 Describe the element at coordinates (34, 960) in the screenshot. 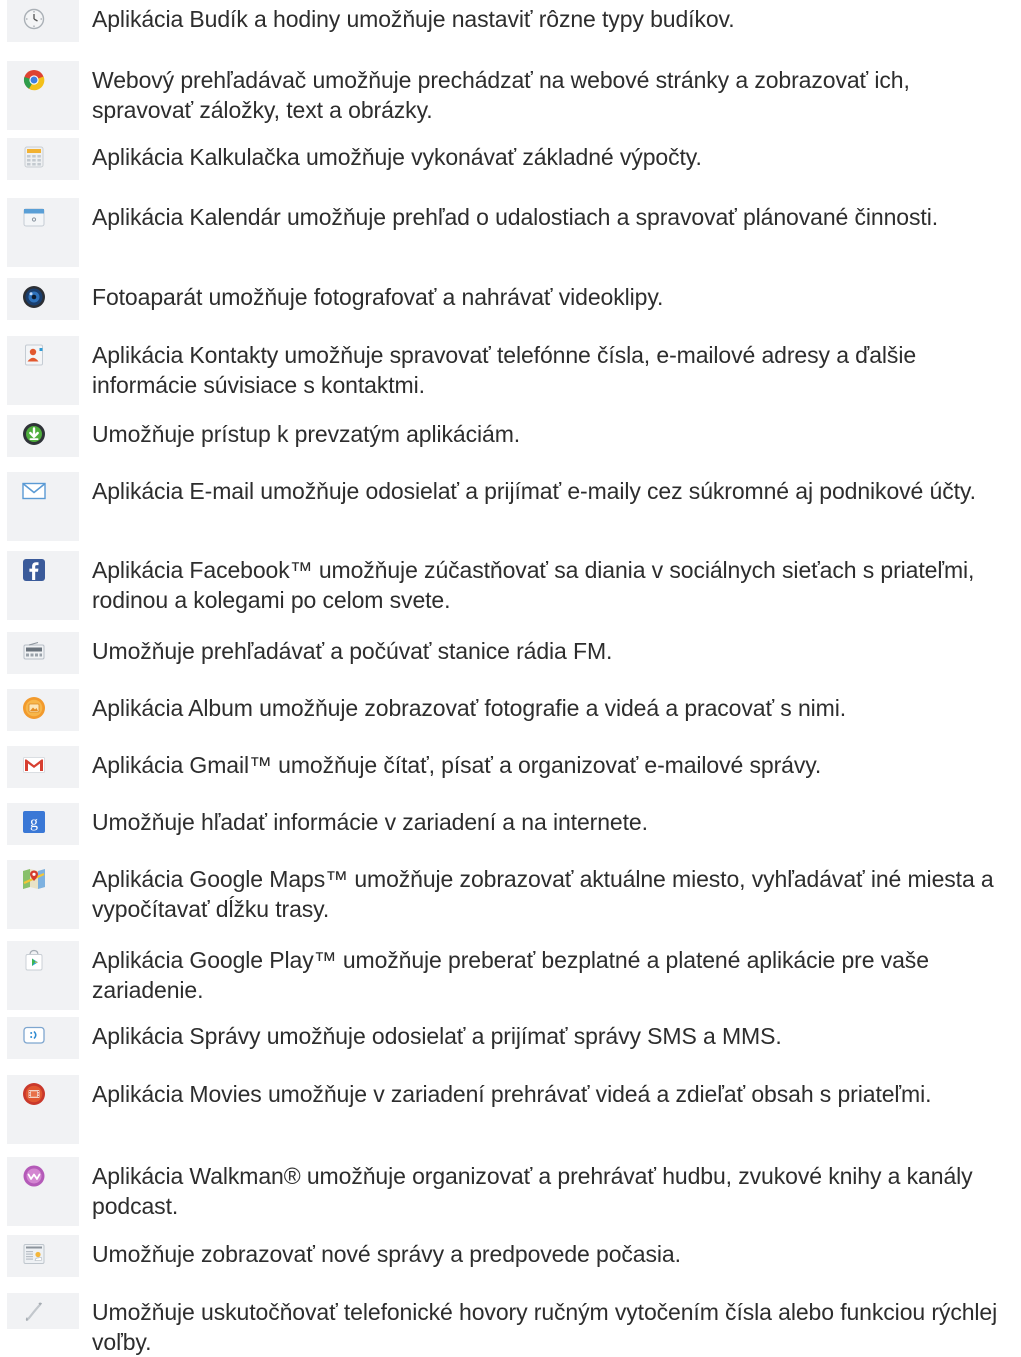

I see `google-play-icon` at that location.